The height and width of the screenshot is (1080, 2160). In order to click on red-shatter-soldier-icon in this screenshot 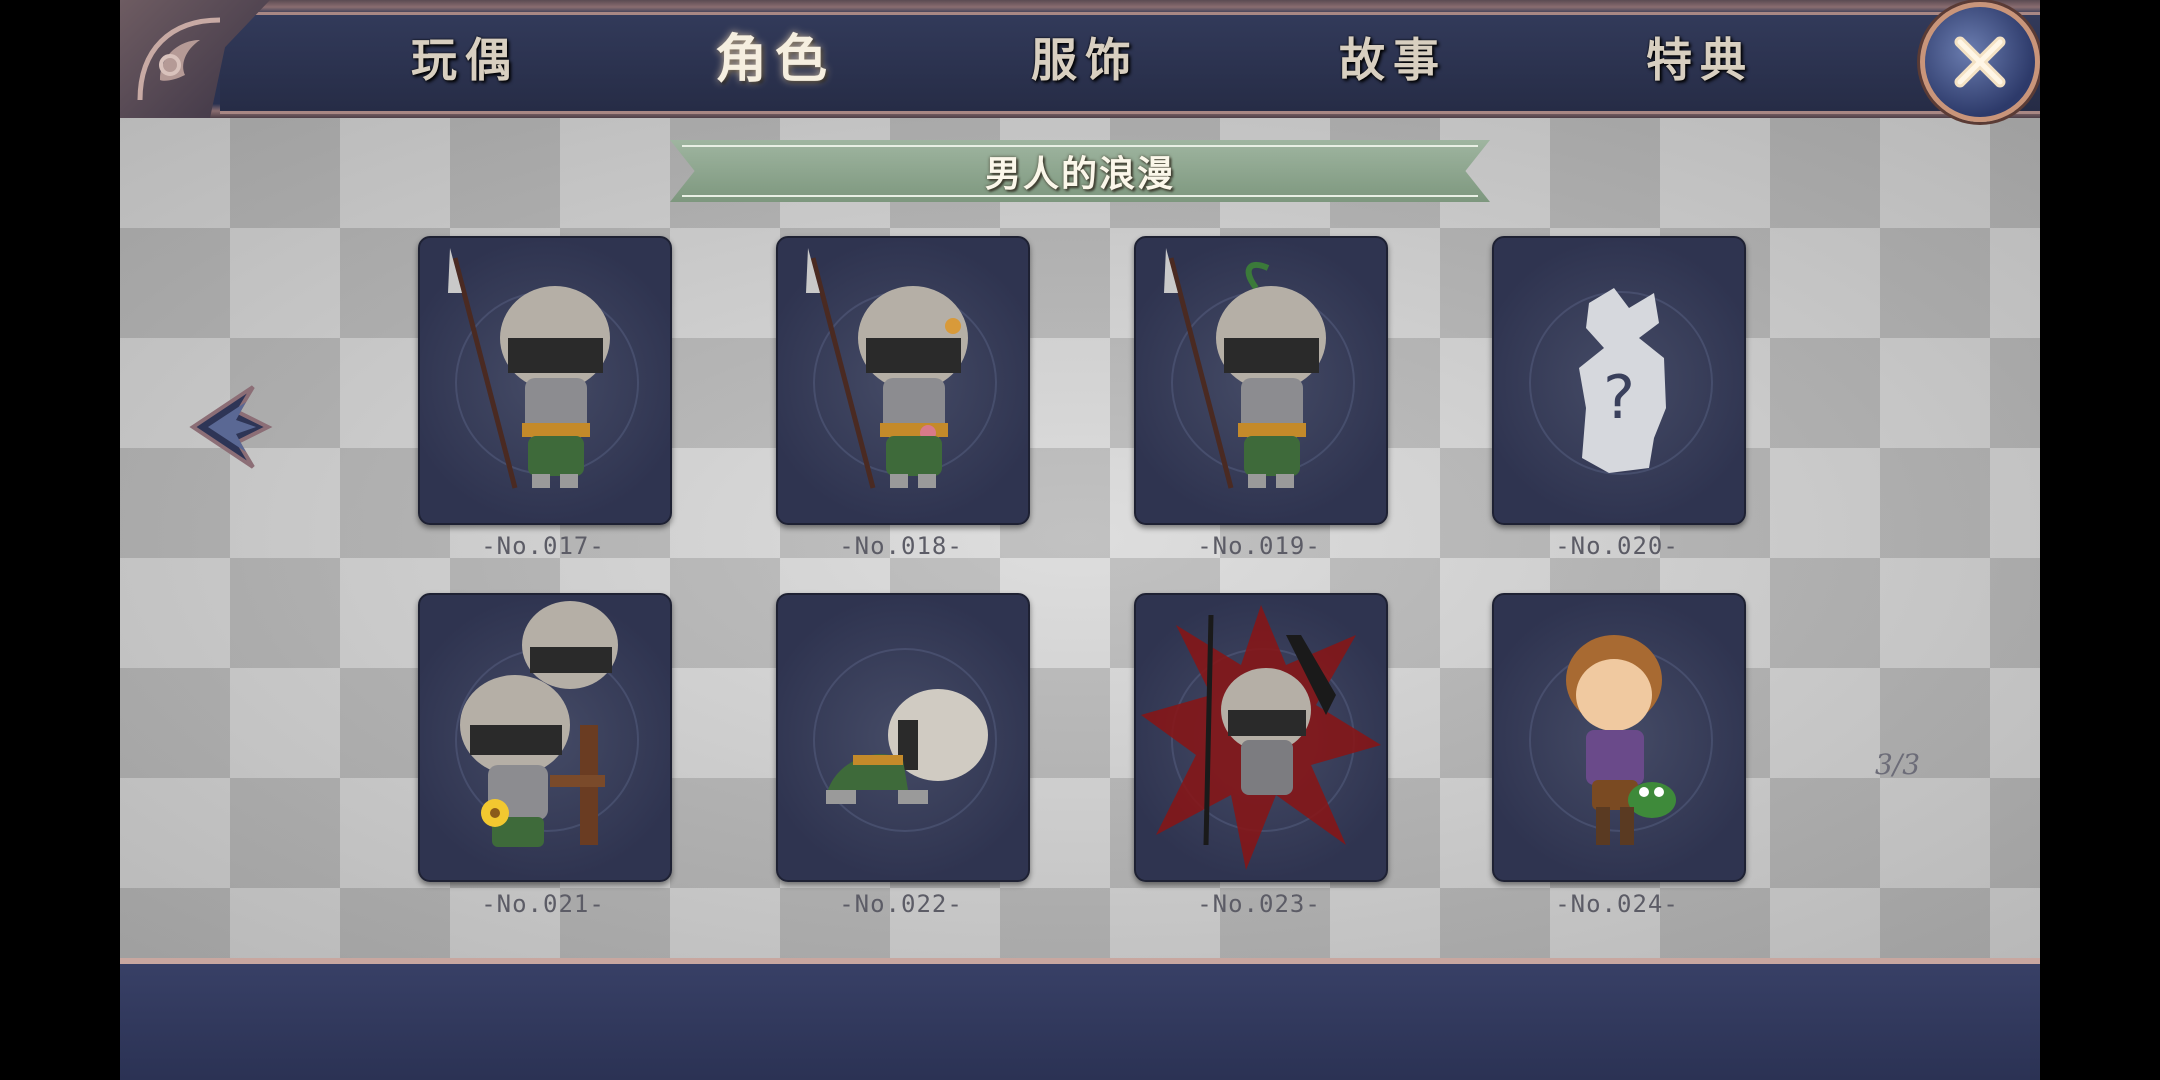, I will do `click(1261, 737)`.